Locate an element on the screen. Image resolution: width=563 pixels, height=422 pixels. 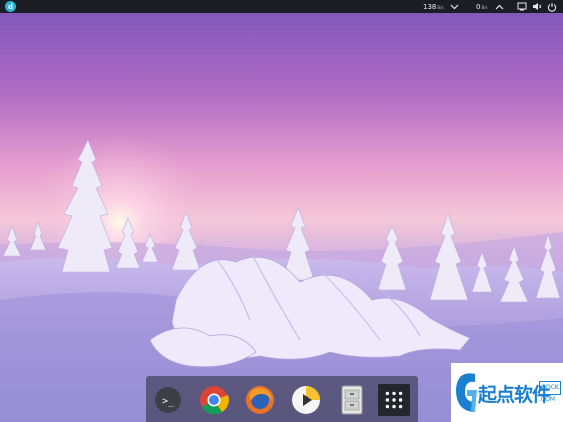
chevron-down-icon is located at coordinates (454, 6).